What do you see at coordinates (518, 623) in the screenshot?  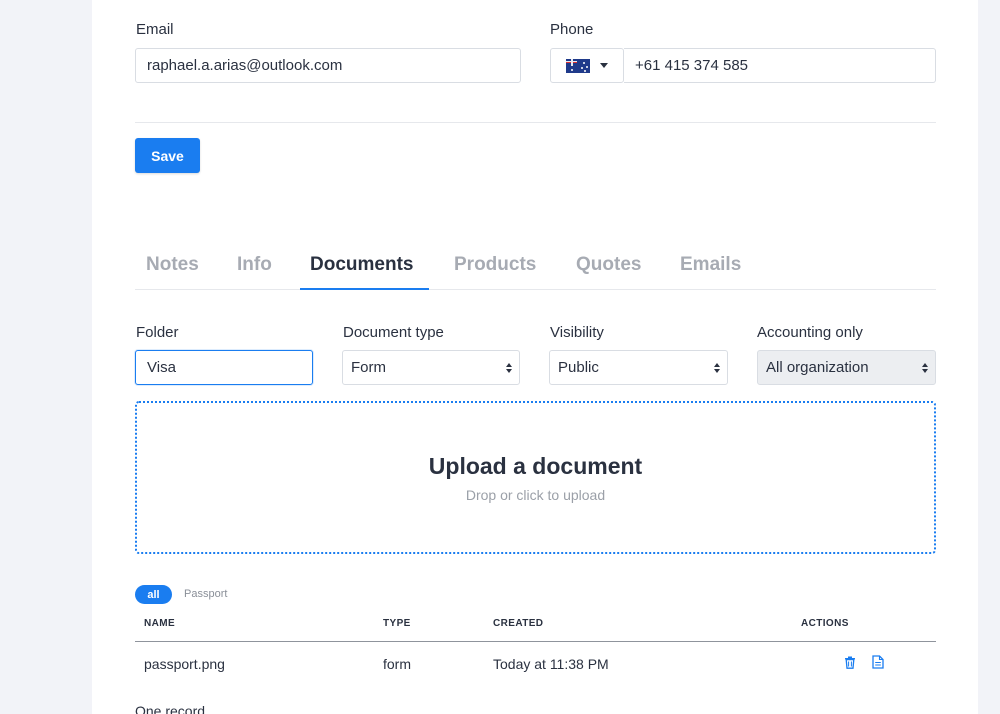 I see `column-header-created: CREATED` at bounding box center [518, 623].